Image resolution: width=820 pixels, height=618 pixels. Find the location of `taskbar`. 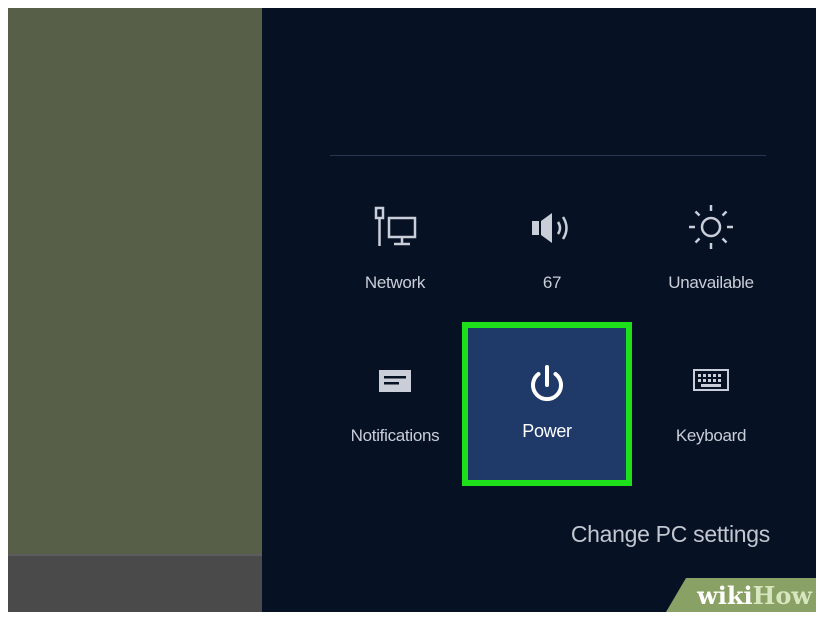

taskbar is located at coordinates (135, 583).